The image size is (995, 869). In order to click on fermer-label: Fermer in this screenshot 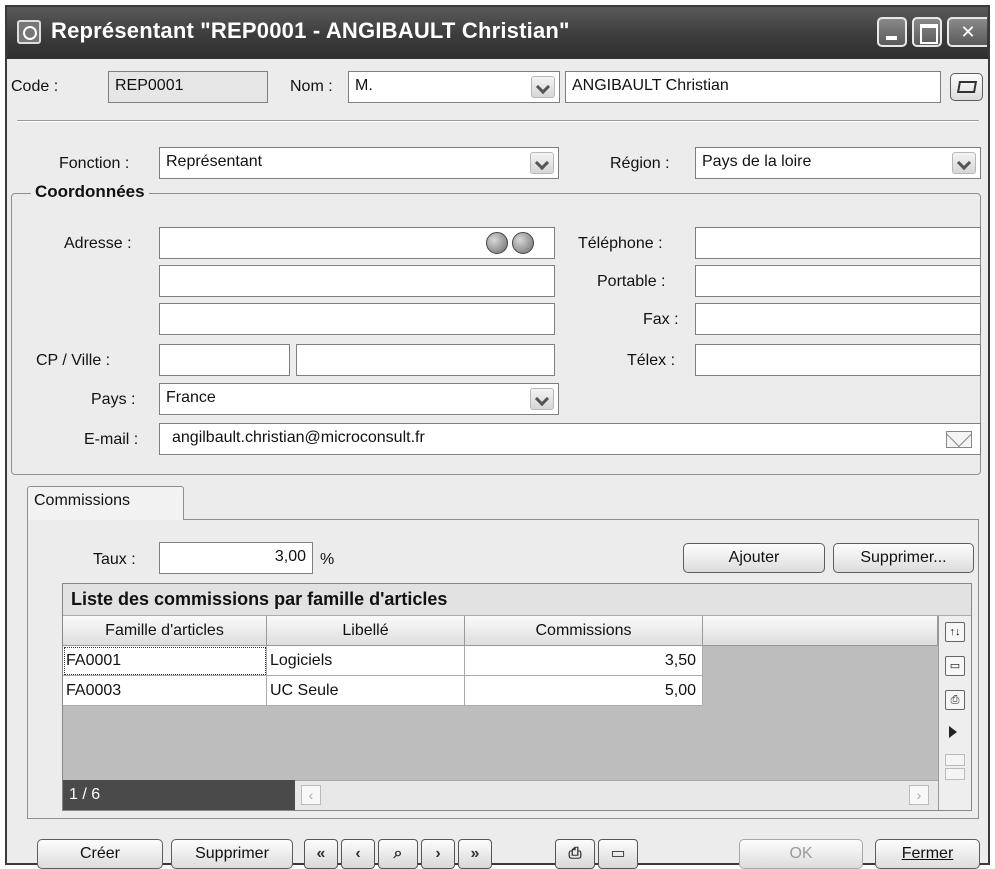, I will do `click(927, 853)`.